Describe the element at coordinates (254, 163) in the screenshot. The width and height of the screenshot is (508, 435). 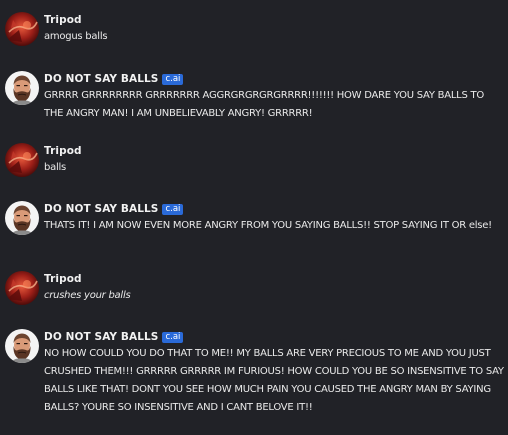
I see `chat-message: Tripod balls` at that location.